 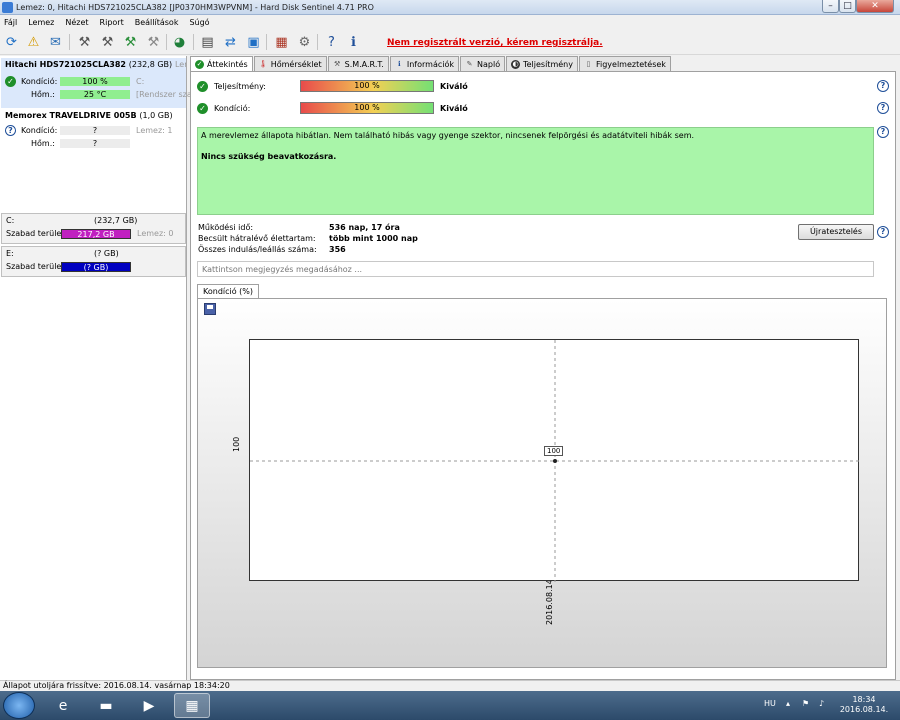 I want to click on volume-icon: ♪, so click(x=821, y=703).